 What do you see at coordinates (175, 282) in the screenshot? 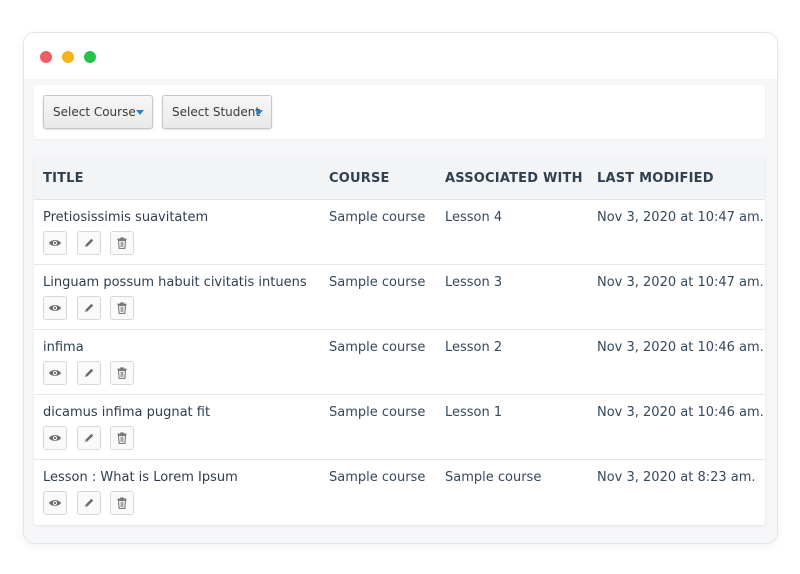
I see `row-title: Linguam possum habuit civitatis intuens` at bounding box center [175, 282].